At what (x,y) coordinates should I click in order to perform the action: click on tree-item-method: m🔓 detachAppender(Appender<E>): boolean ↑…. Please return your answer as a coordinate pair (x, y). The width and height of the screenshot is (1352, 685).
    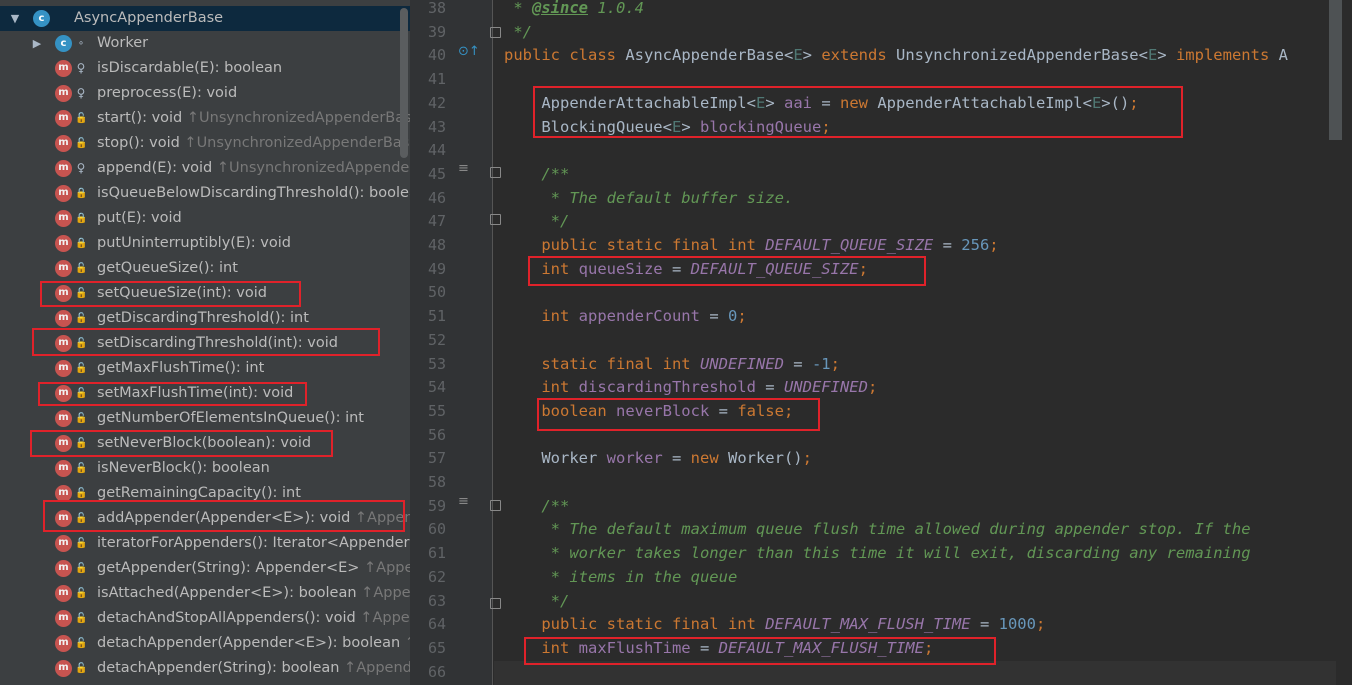
    Looking at the image, I should click on (205, 643).